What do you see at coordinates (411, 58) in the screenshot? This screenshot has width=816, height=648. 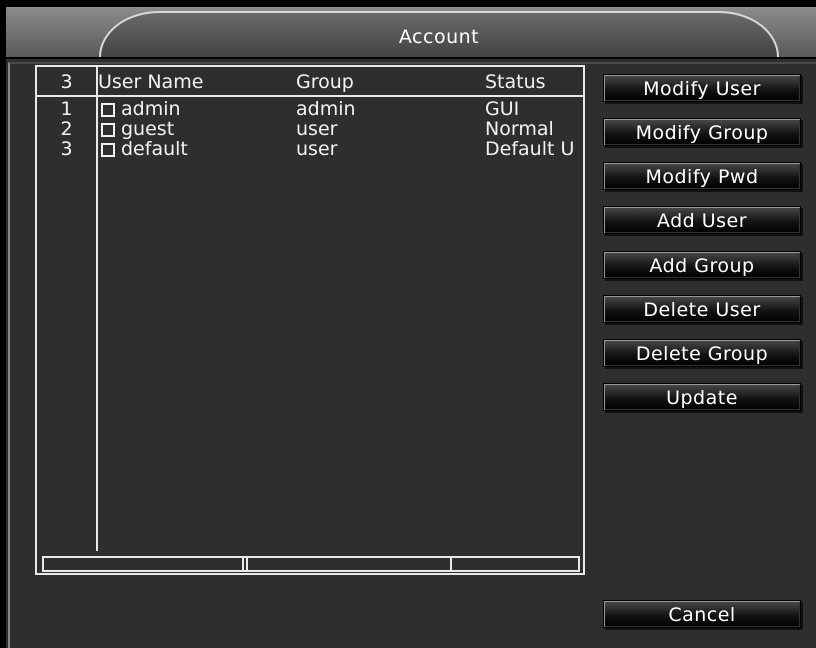 I see `title-divider` at bounding box center [411, 58].